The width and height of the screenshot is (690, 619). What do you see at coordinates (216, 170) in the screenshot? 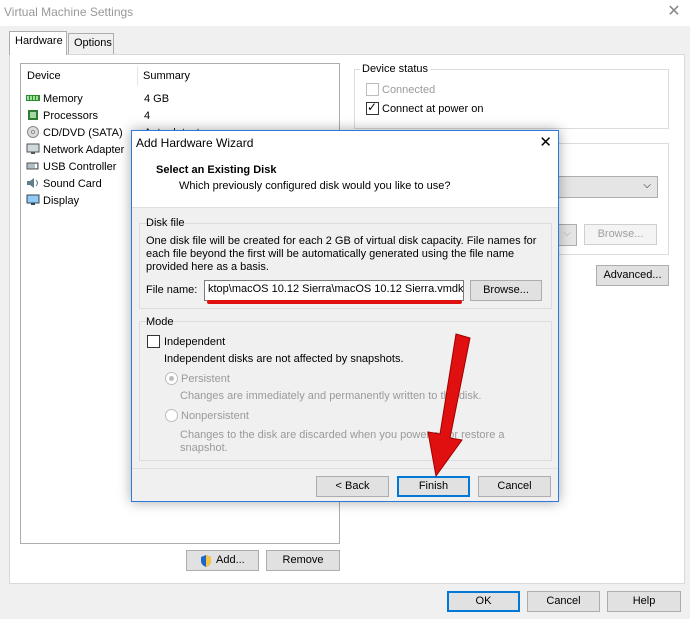
I see `dialog-heading: Select an Existing Disk` at bounding box center [216, 170].